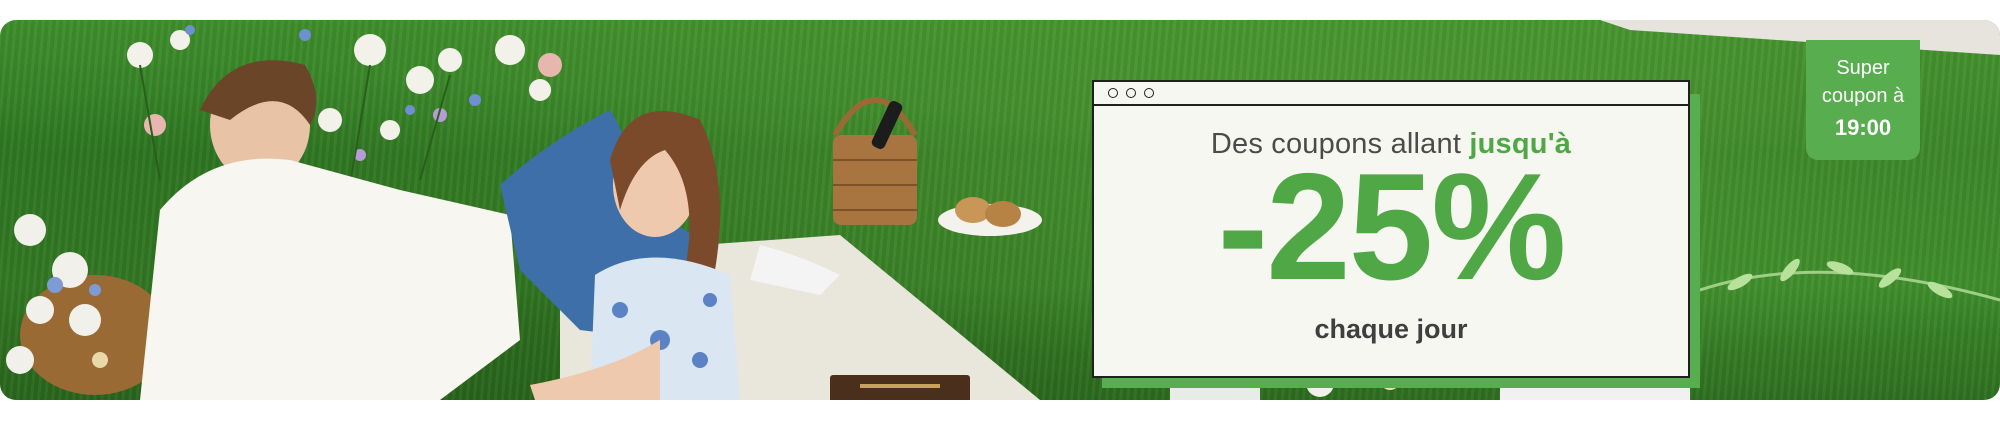 This screenshot has height=432, width=2000. What do you see at coordinates (1800, 37) in the screenshot?
I see `tent-image` at bounding box center [1800, 37].